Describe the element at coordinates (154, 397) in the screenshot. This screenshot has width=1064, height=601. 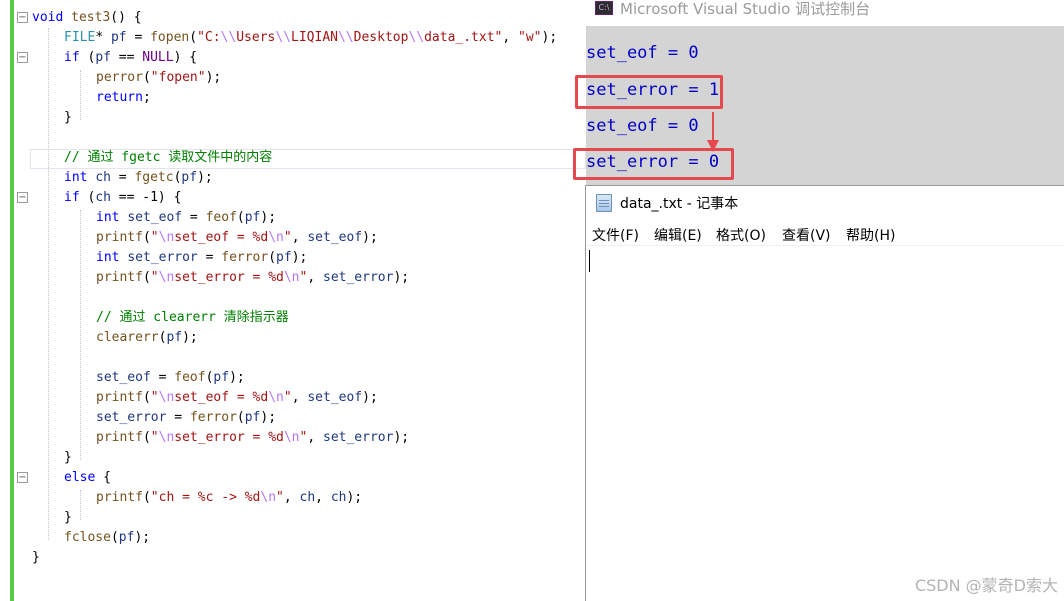
I see `code-token: "` at that location.